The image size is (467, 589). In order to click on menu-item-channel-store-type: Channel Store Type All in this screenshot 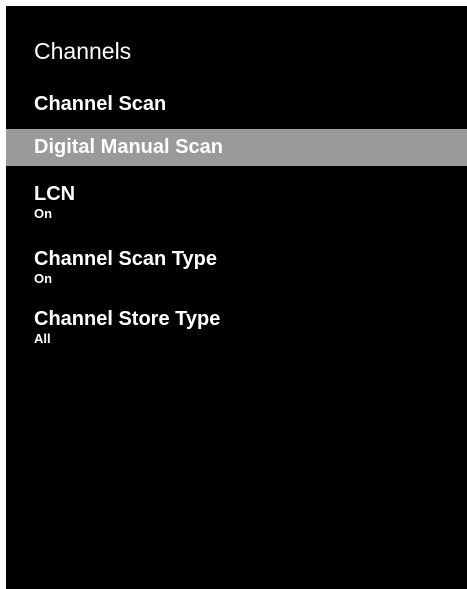, I will do `click(236, 329)`.